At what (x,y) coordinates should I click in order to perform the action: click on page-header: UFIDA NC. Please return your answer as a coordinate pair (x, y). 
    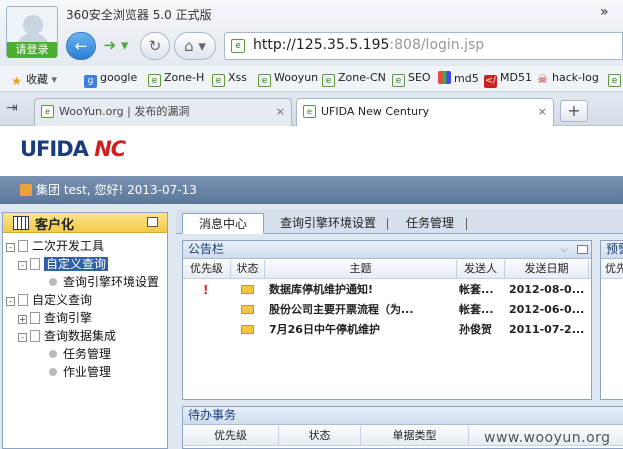
    Looking at the image, I should click on (311, 151).